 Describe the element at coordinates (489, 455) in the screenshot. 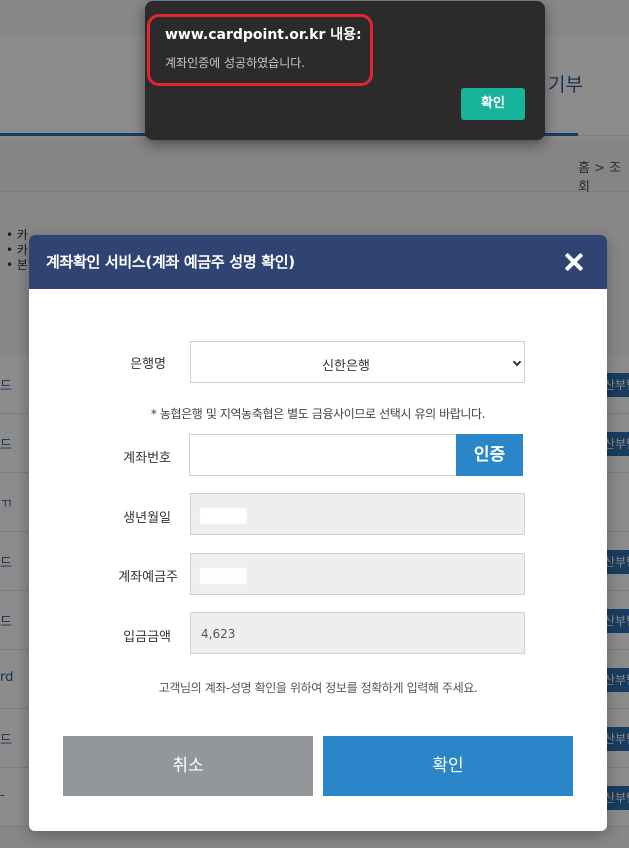

I see `verify-button: 인증` at that location.